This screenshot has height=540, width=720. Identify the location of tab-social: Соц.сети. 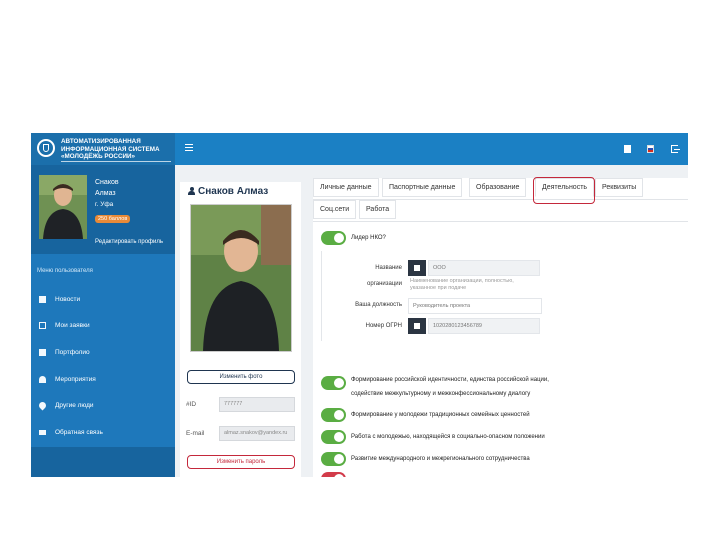
(335, 209).